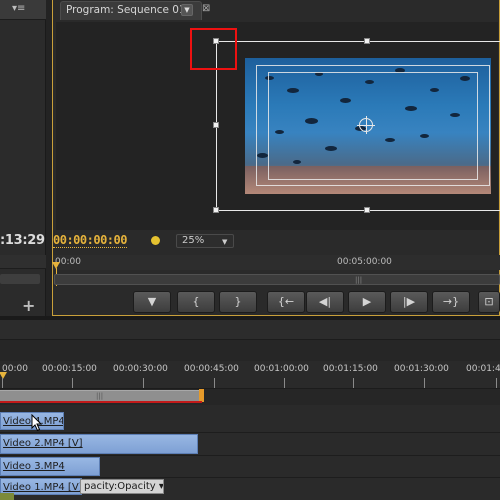 This screenshot has height=500, width=500. What do you see at coordinates (421, 369) in the screenshot?
I see `timeline-tick-label: 00:01:30:00` at bounding box center [421, 369].